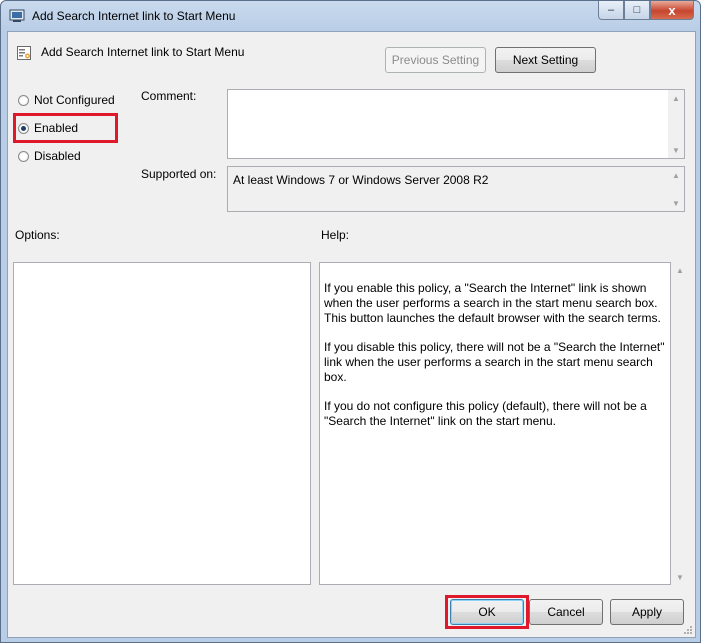  I want to click on radio-not-configured: Not Configured, so click(66, 100).